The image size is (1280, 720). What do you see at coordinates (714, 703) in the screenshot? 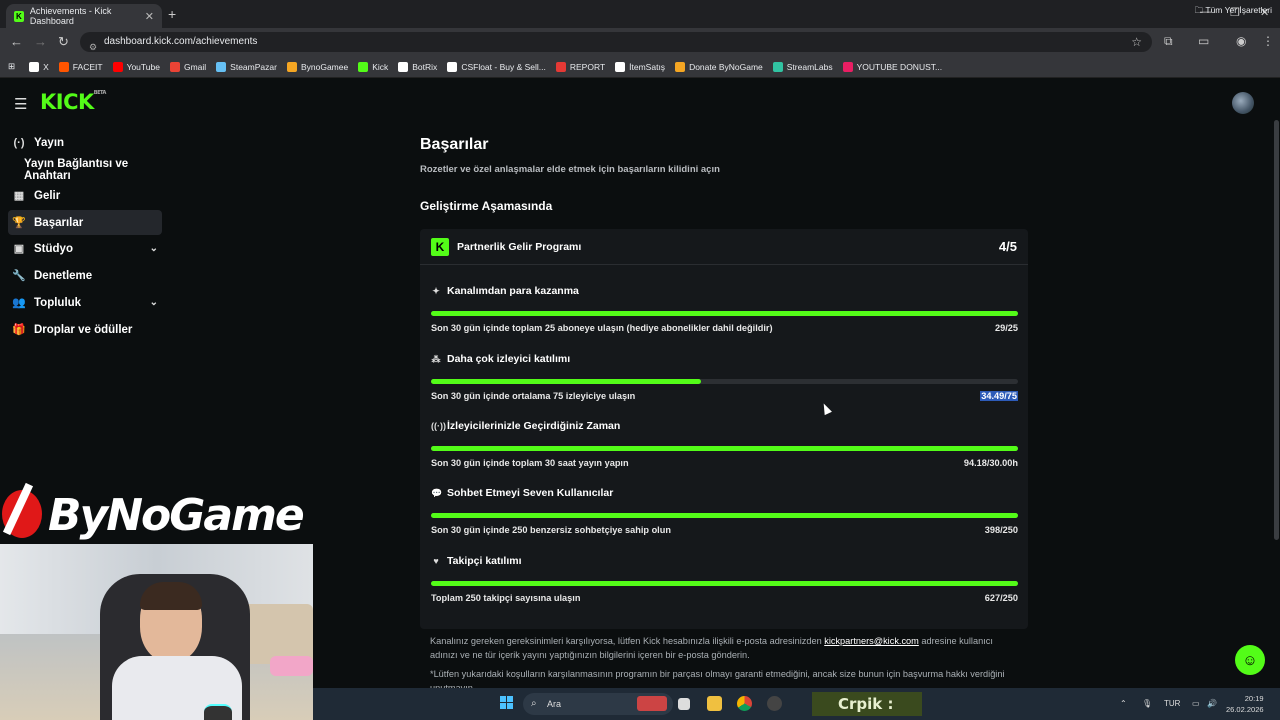
I see `file-explorer-icon` at bounding box center [714, 703].